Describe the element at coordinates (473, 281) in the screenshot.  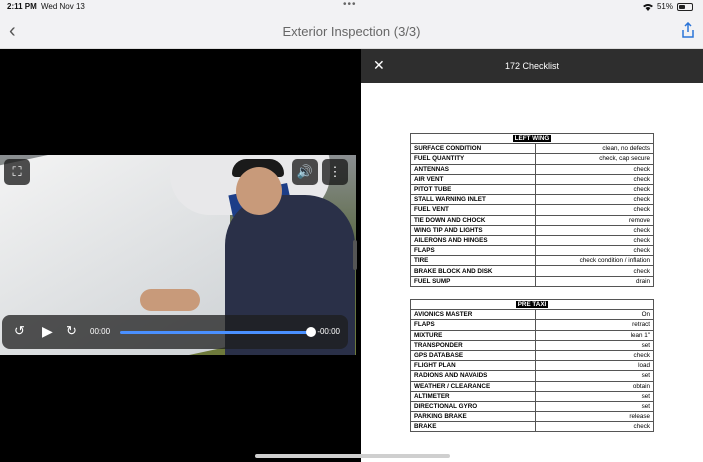
I see `checklist-item: FUEL SUMP` at that location.